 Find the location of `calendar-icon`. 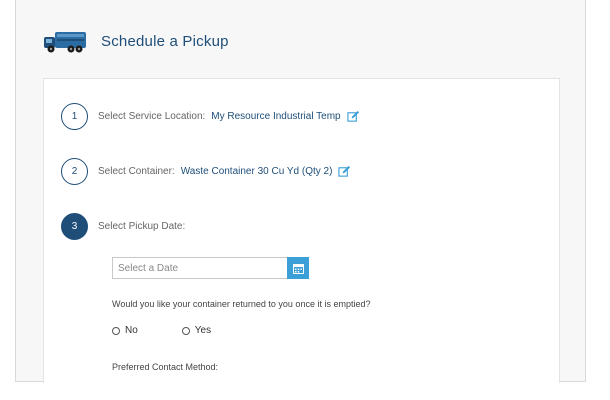

calendar-icon is located at coordinates (298, 268).